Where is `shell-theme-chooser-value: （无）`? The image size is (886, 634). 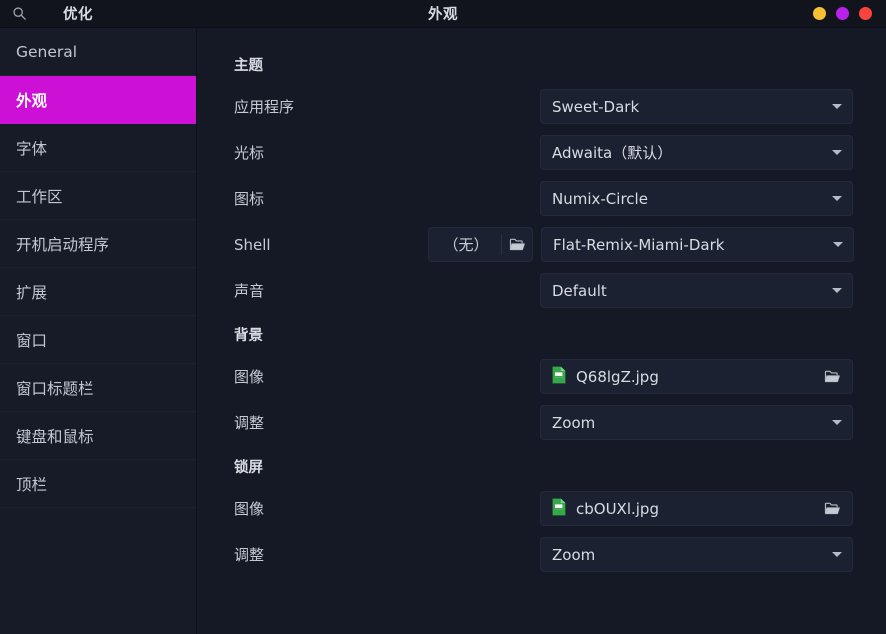 shell-theme-chooser-value: （无） is located at coordinates (466, 245).